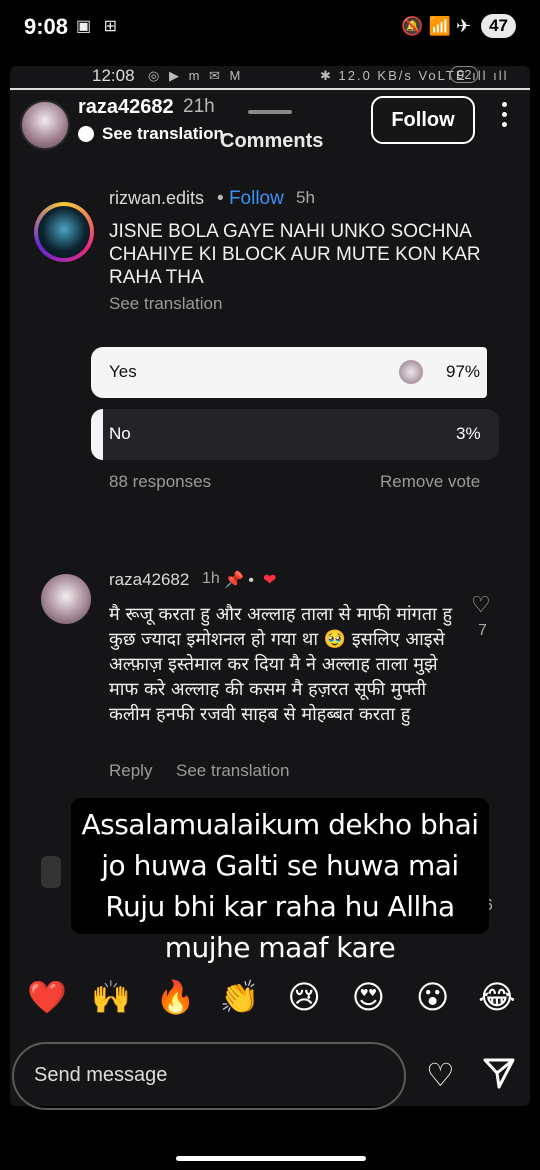 The width and height of the screenshot is (540, 1170). Describe the element at coordinates (468, 433) in the screenshot. I see `poll-option-no-percent: 3%` at that location.